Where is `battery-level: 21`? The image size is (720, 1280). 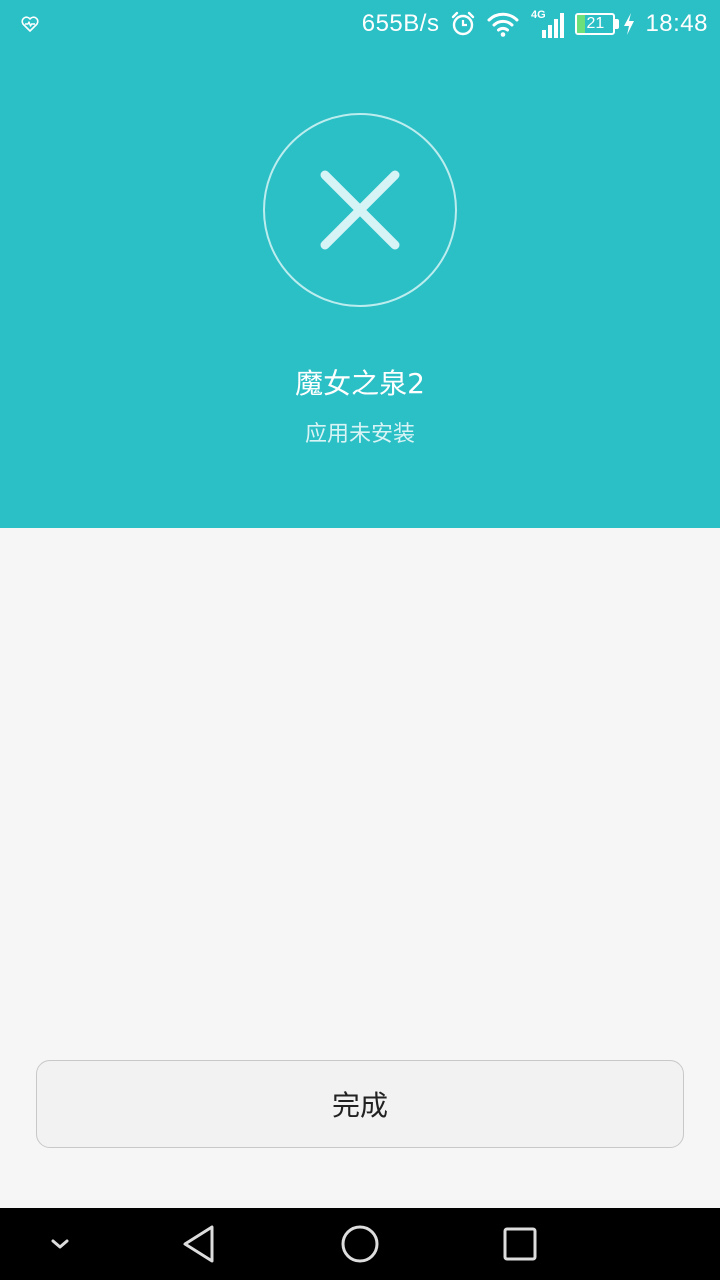 battery-level: 21 is located at coordinates (595, 23).